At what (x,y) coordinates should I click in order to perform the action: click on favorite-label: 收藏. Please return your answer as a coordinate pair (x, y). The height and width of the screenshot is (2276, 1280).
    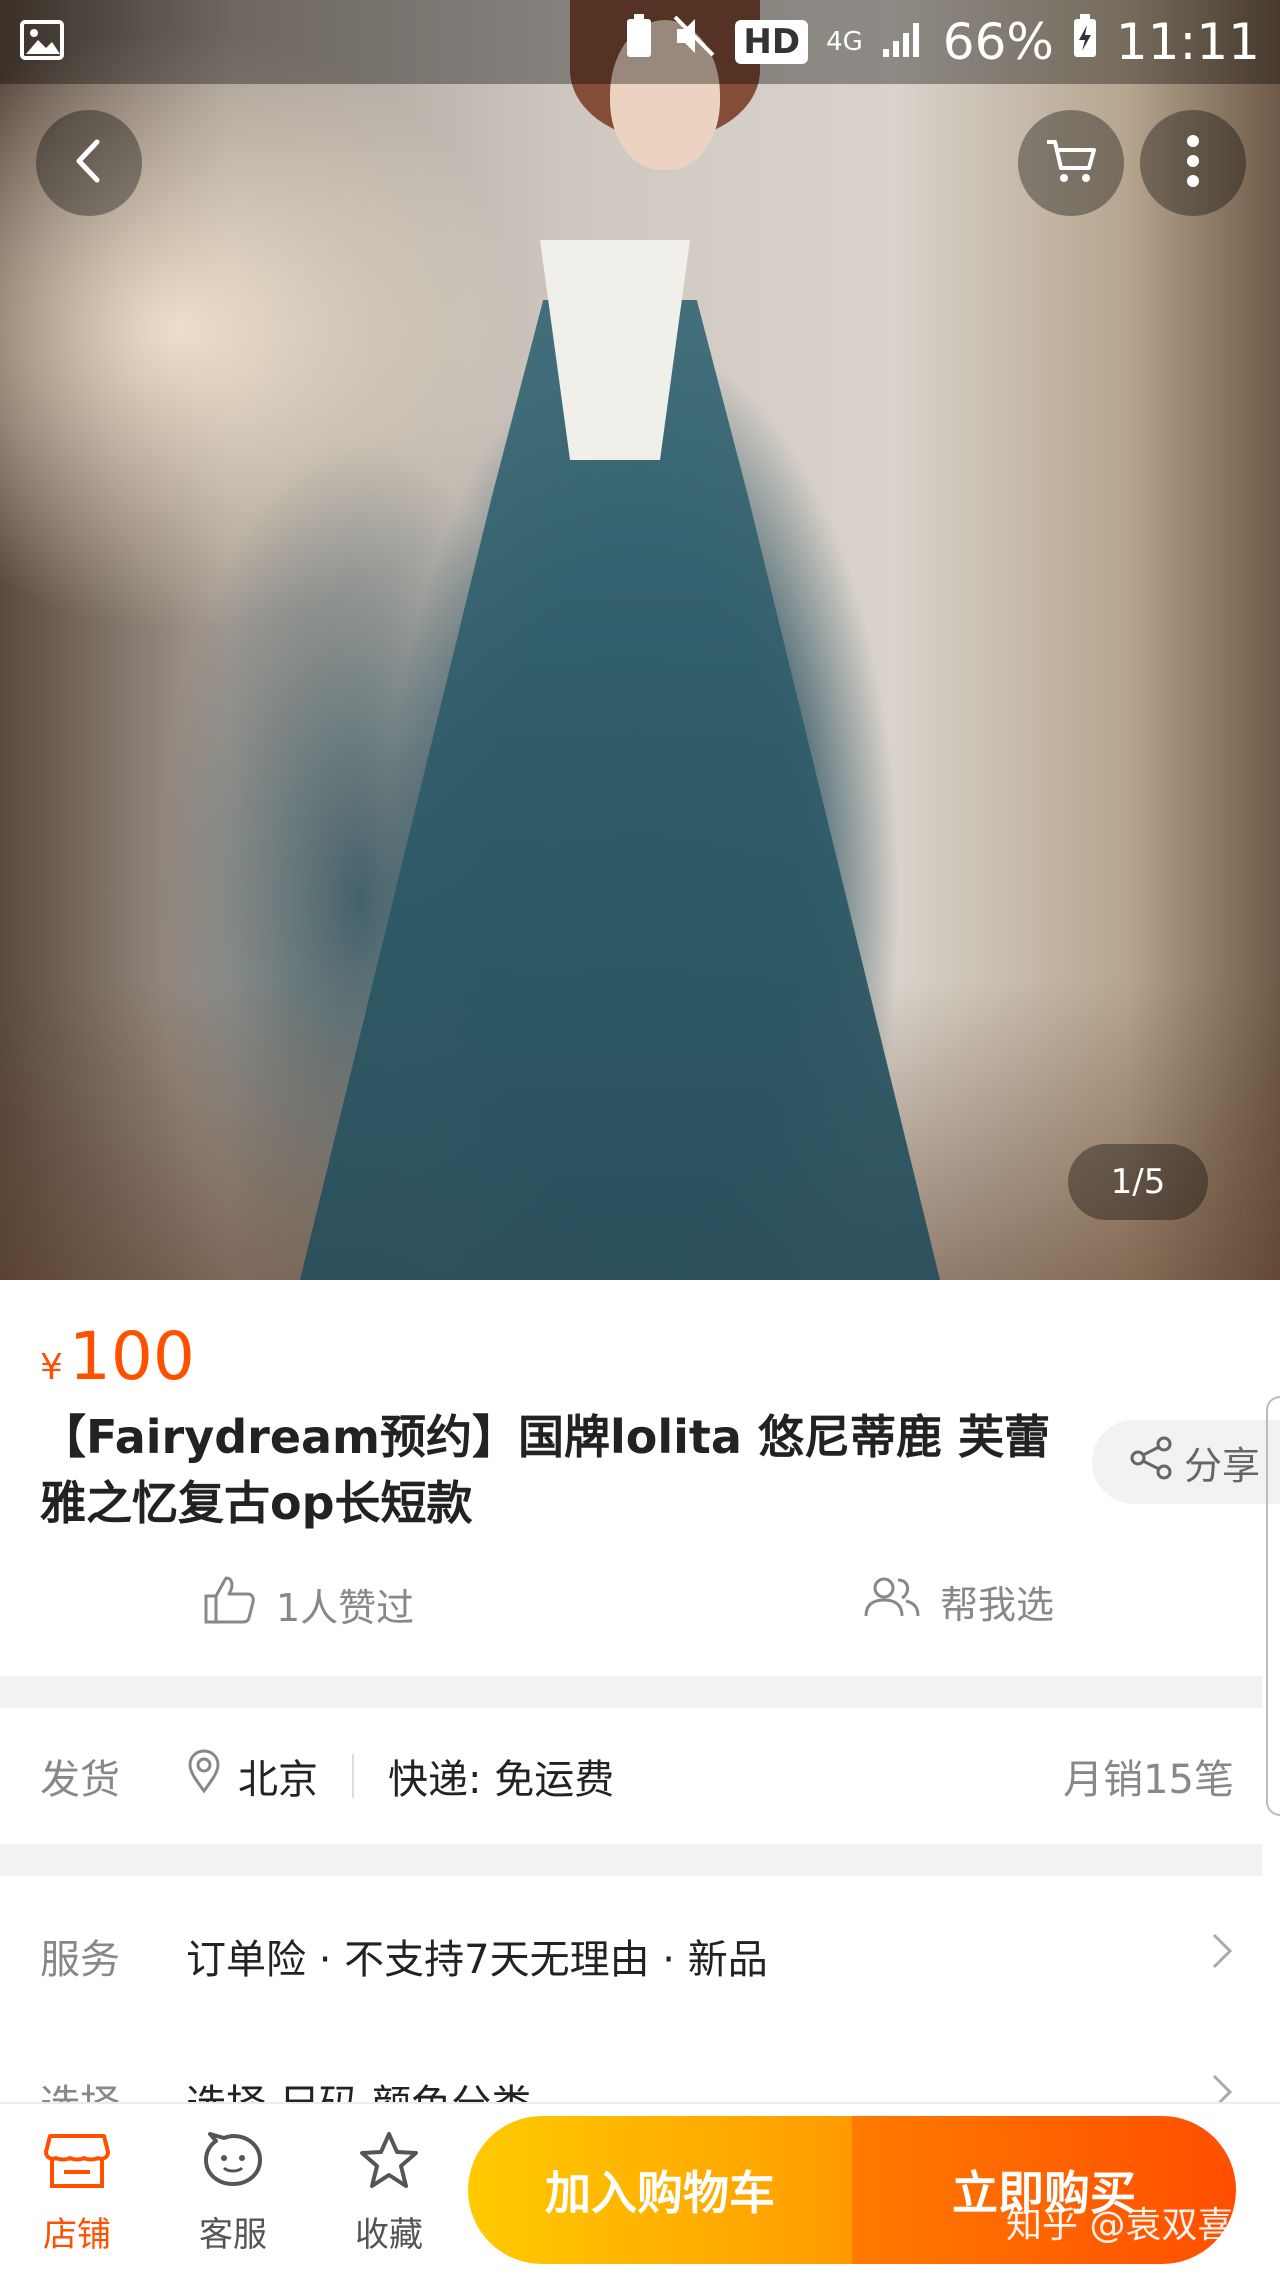
    Looking at the image, I should click on (389, 2235).